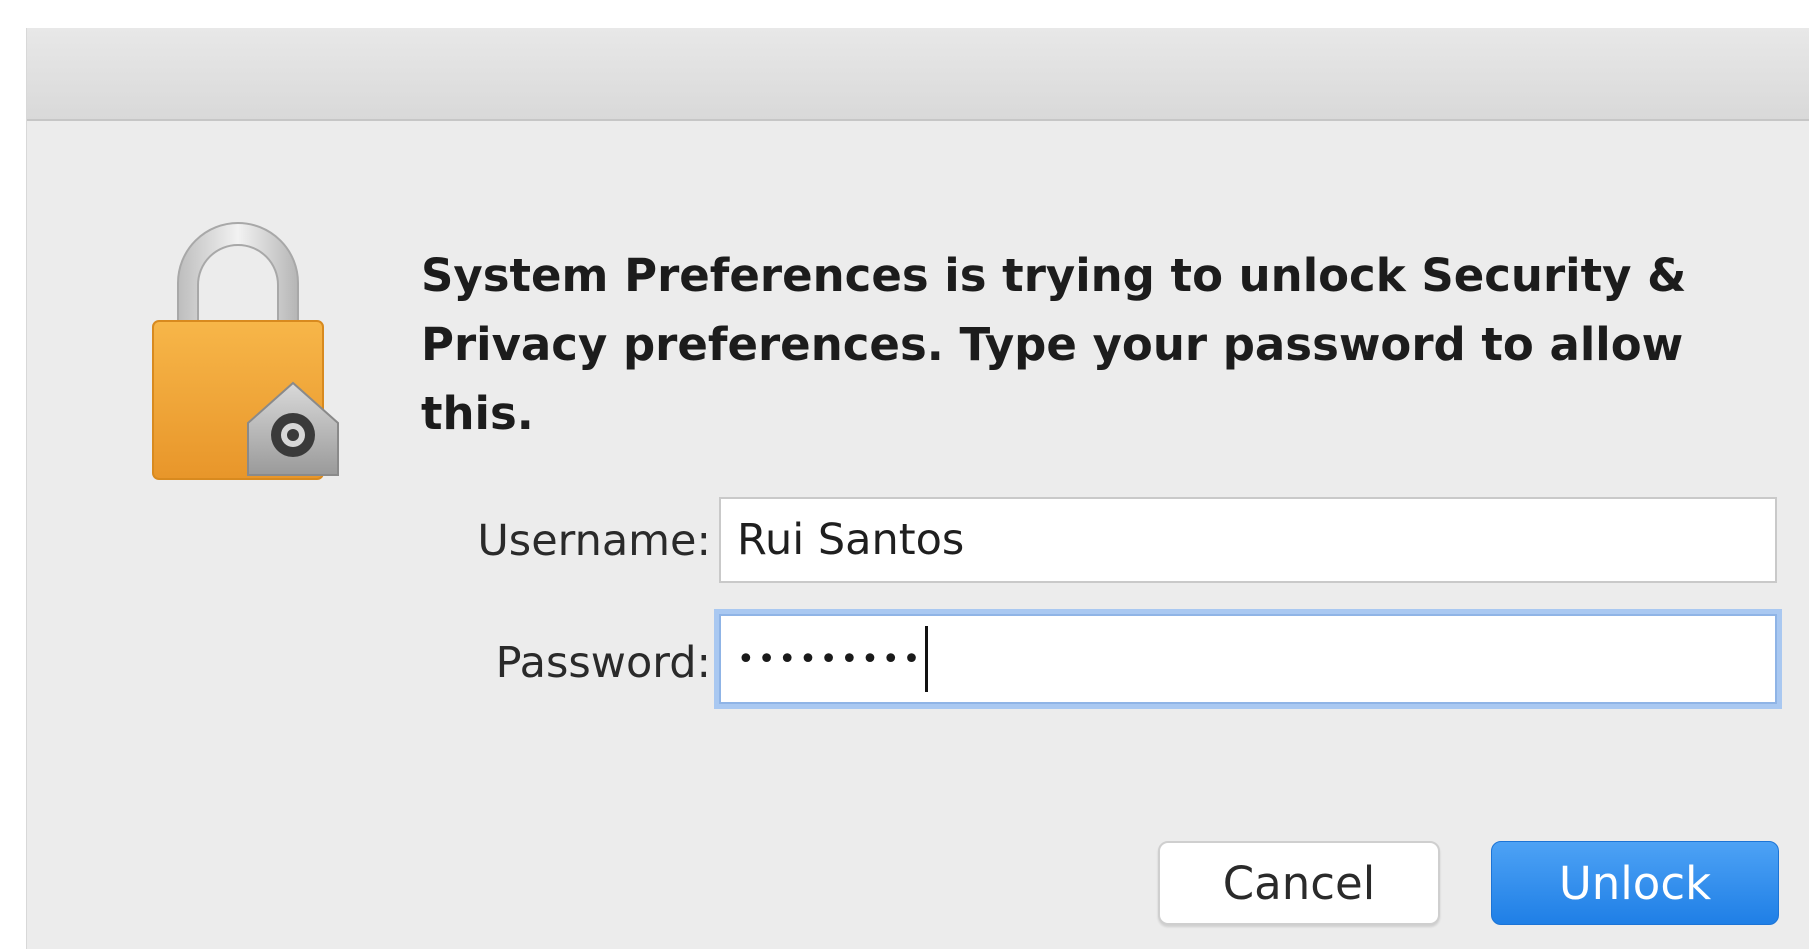 This screenshot has height=949, width=1809. What do you see at coordinates (830, 659) in the screenshot?
I see `password-value: •••••••••` at bounding box center [830, 659].